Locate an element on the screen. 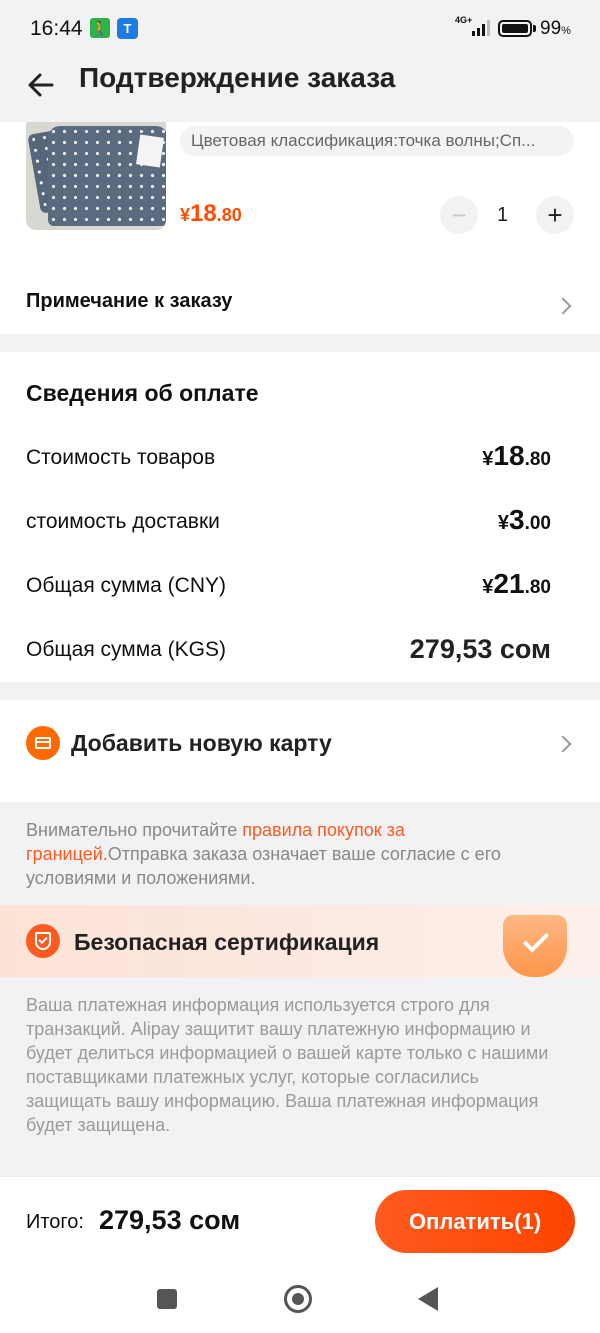 This screenshot has width=600, height=1333. product-image is located at coordinates (96, 176).